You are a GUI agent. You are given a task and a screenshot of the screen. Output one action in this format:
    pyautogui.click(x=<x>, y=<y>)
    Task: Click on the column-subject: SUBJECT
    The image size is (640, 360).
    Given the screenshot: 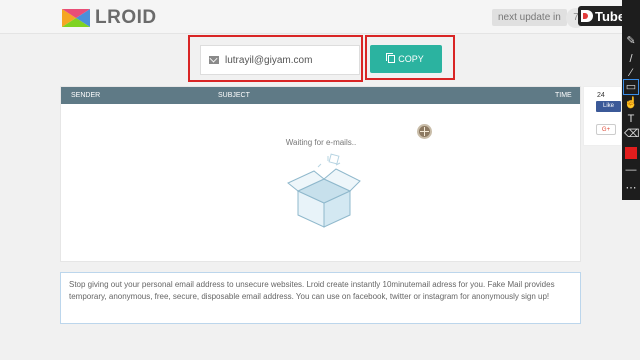 What is the action you would take?
    pyautogui.click(x=234, y=95)
    